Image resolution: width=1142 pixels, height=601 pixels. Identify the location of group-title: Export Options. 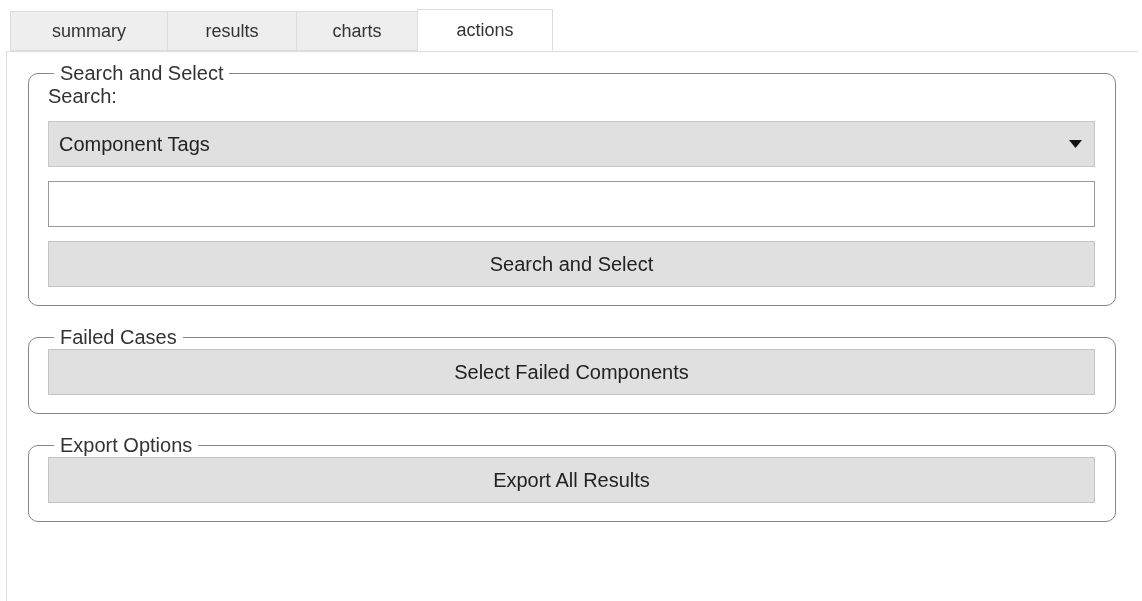
(126, 445).